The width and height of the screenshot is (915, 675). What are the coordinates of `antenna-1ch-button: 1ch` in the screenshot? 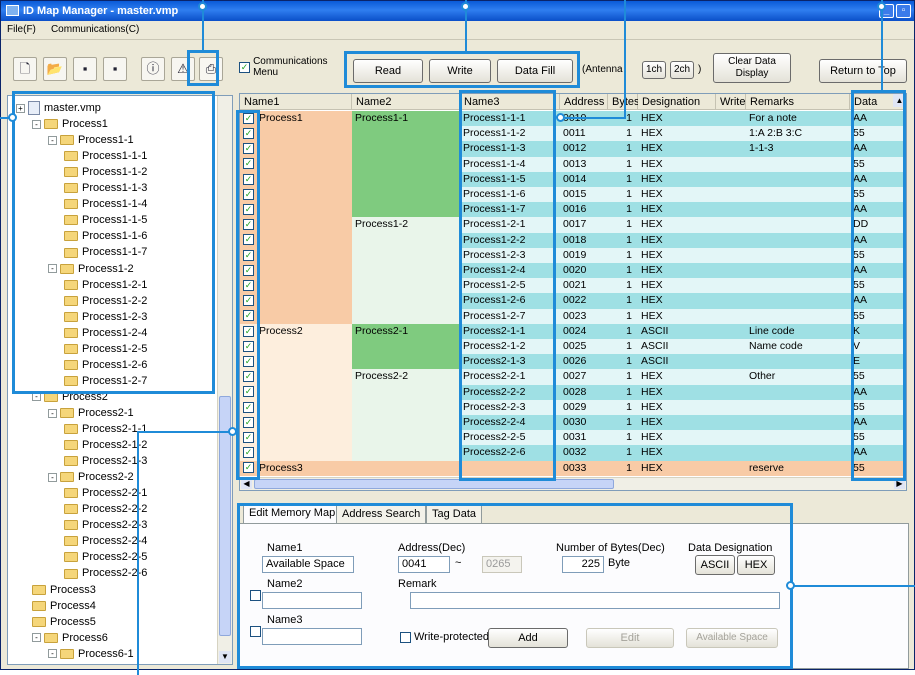 It's located at (654, 70).